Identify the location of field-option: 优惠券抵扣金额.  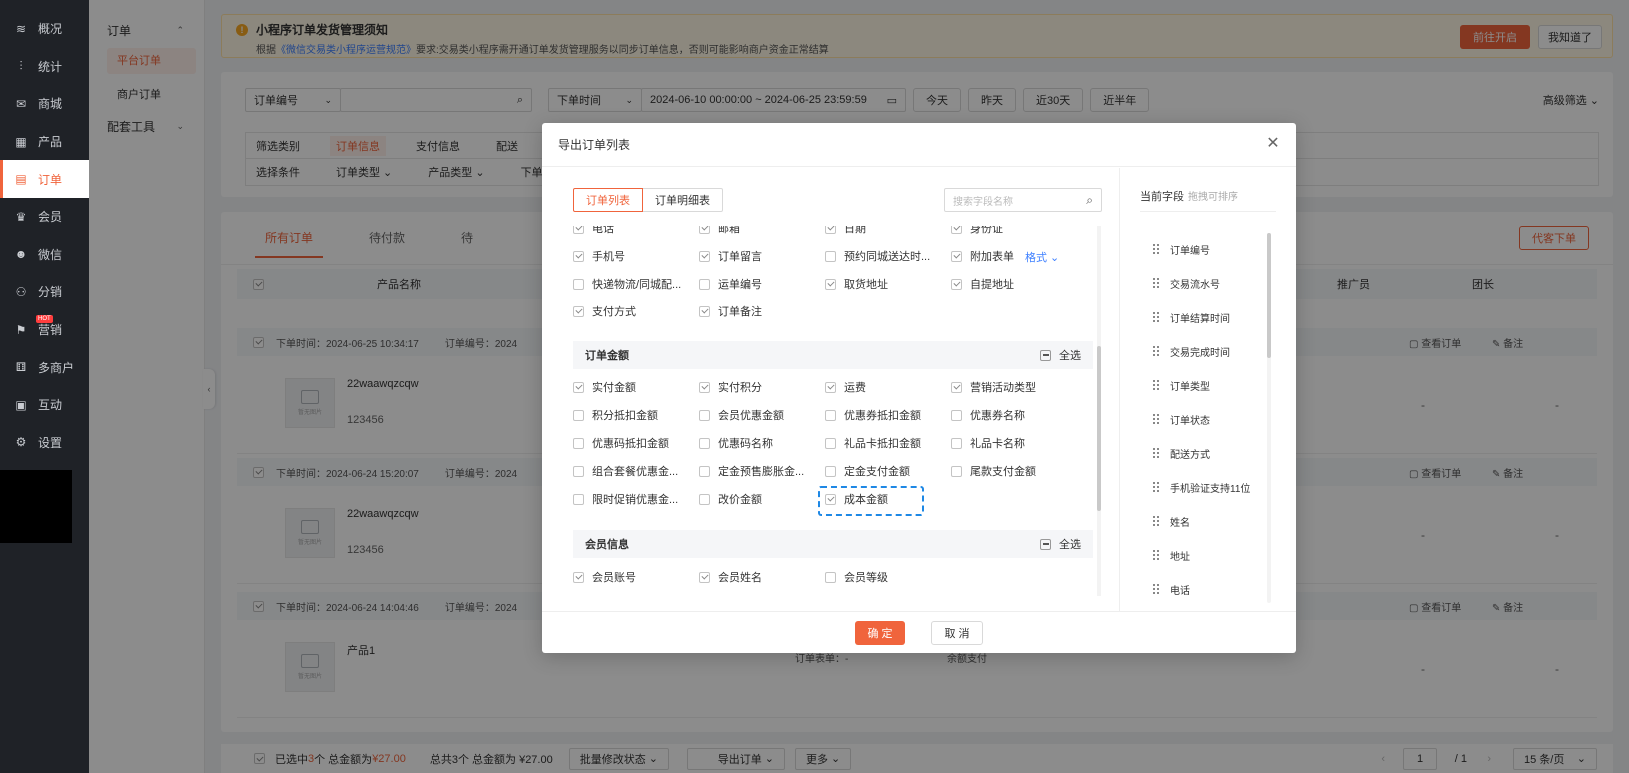
(873, 415).